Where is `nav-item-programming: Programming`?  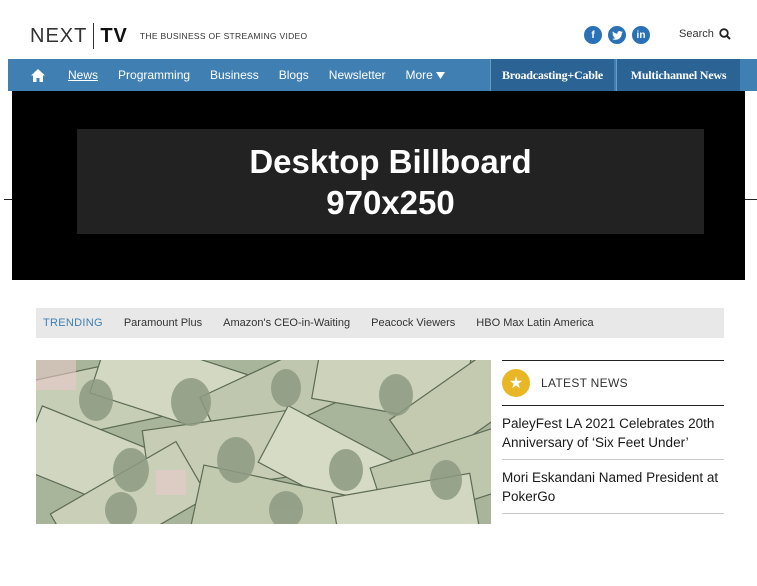
nav-item-programming: Programming is located at coordinates (154, 75).